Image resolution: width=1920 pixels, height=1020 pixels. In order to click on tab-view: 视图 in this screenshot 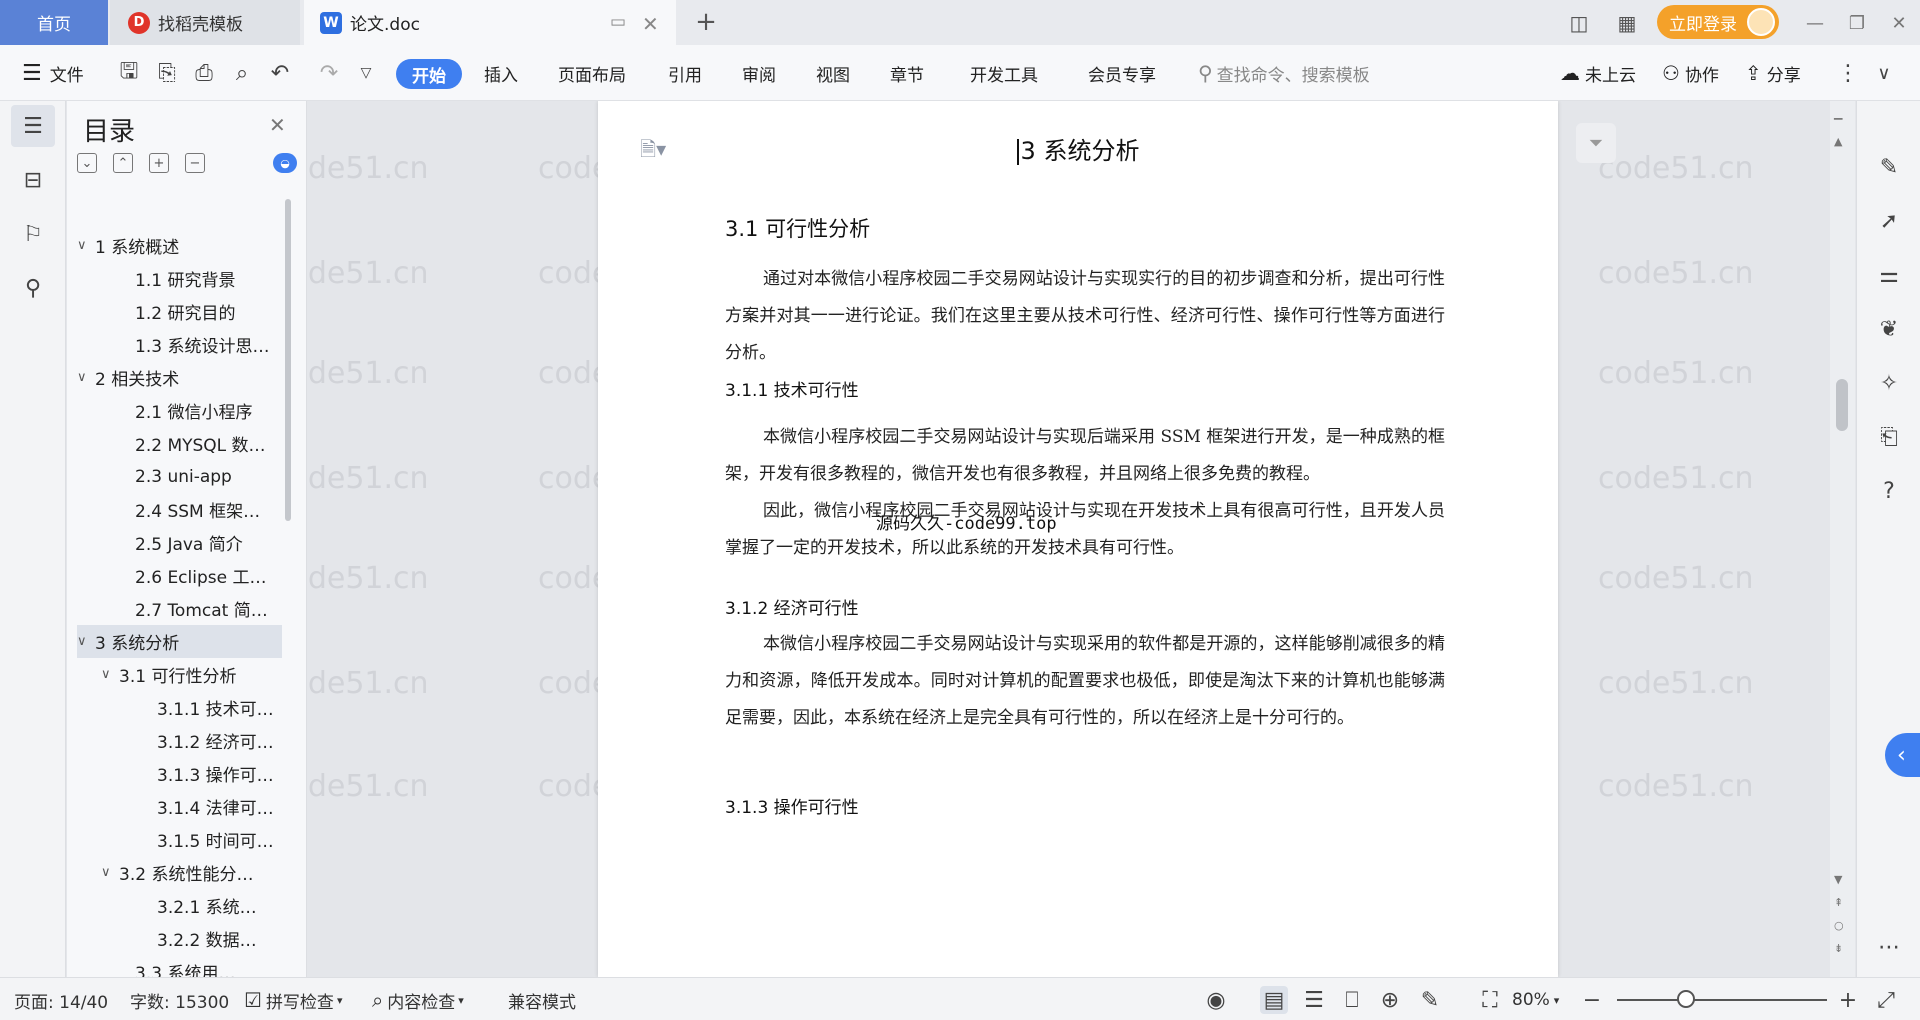, I will do `click(833, 73)`.